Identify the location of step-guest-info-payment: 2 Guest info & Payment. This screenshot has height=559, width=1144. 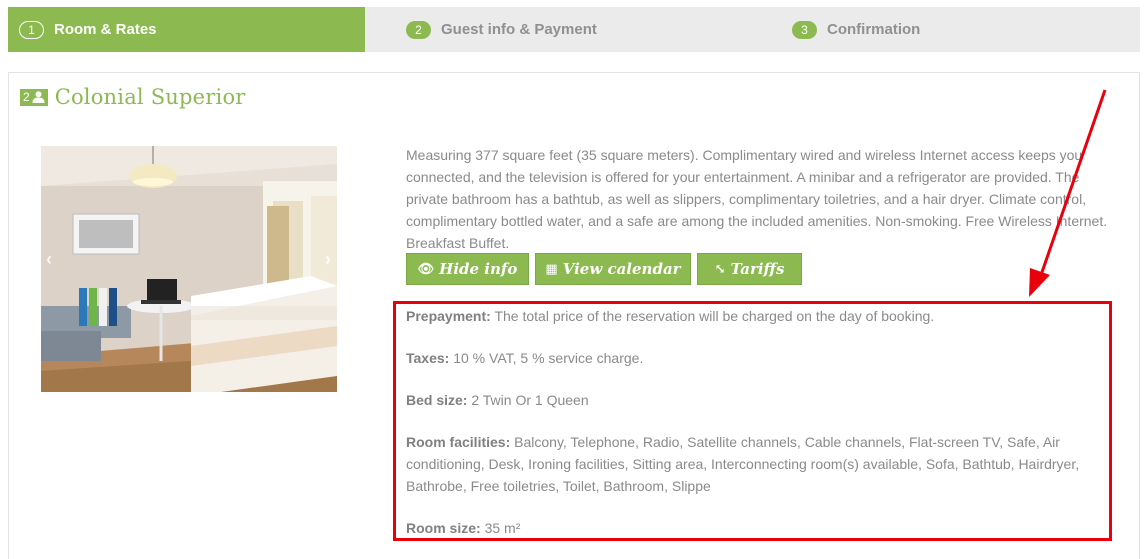
(501, 29).